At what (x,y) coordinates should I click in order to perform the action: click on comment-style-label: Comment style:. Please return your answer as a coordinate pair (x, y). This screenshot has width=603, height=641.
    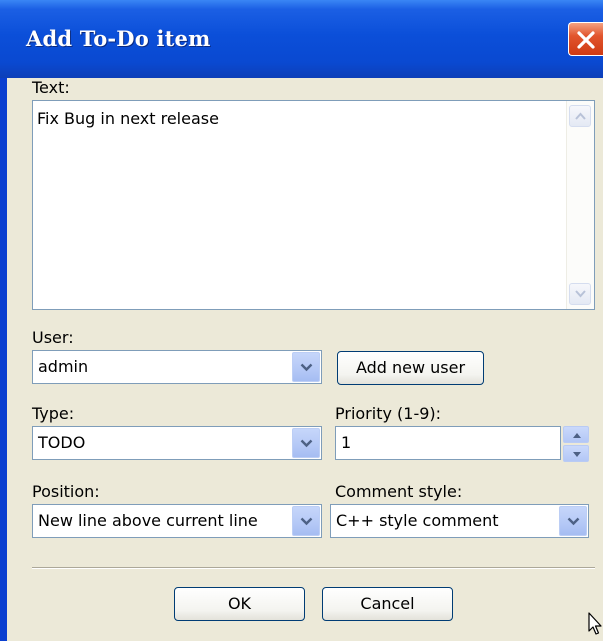
    Looking at the image, I should click on (399, 491).